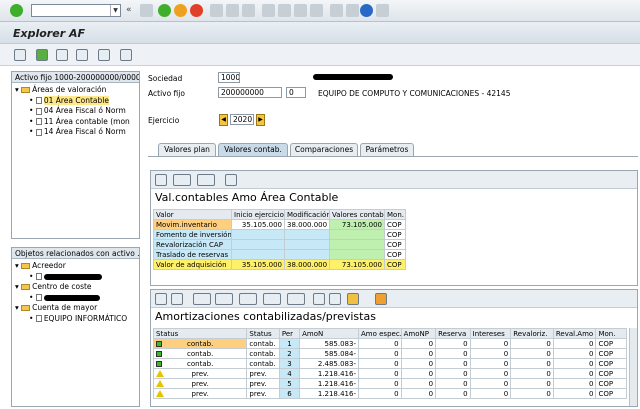 The width and height of the screenshot is (640, 409). What do you see at coordinates (187, 149) in the screenshot?
I see `tab-valores-plan: Valores plan` at bounding box center [187, 149].